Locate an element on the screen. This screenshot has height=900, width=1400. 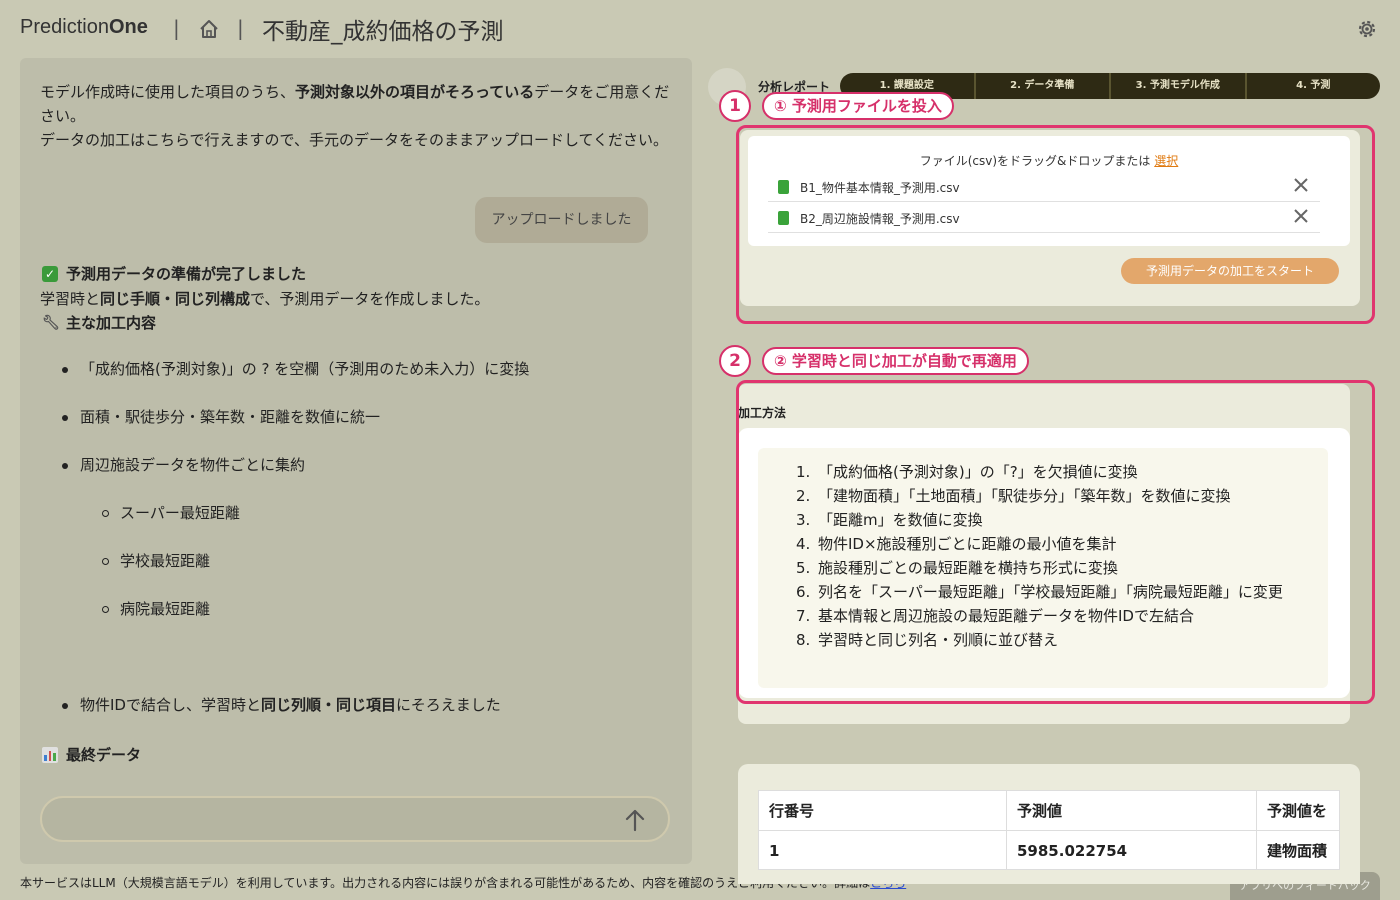
result-panel: 行番号 1 予測値 5985.022754 予測値を 建物面積 is located at coordinates (1049, 824).